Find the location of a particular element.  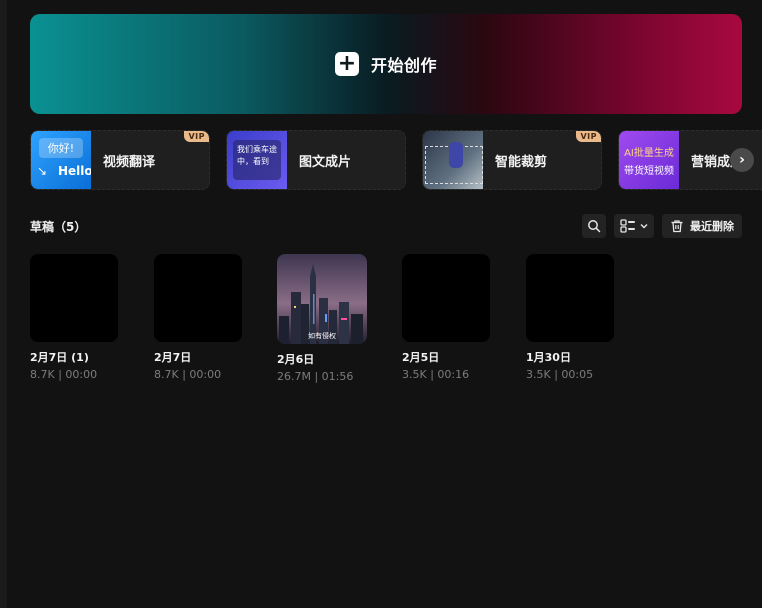

tool-label: 智能裁剪 is located at coordinates (521, 162).